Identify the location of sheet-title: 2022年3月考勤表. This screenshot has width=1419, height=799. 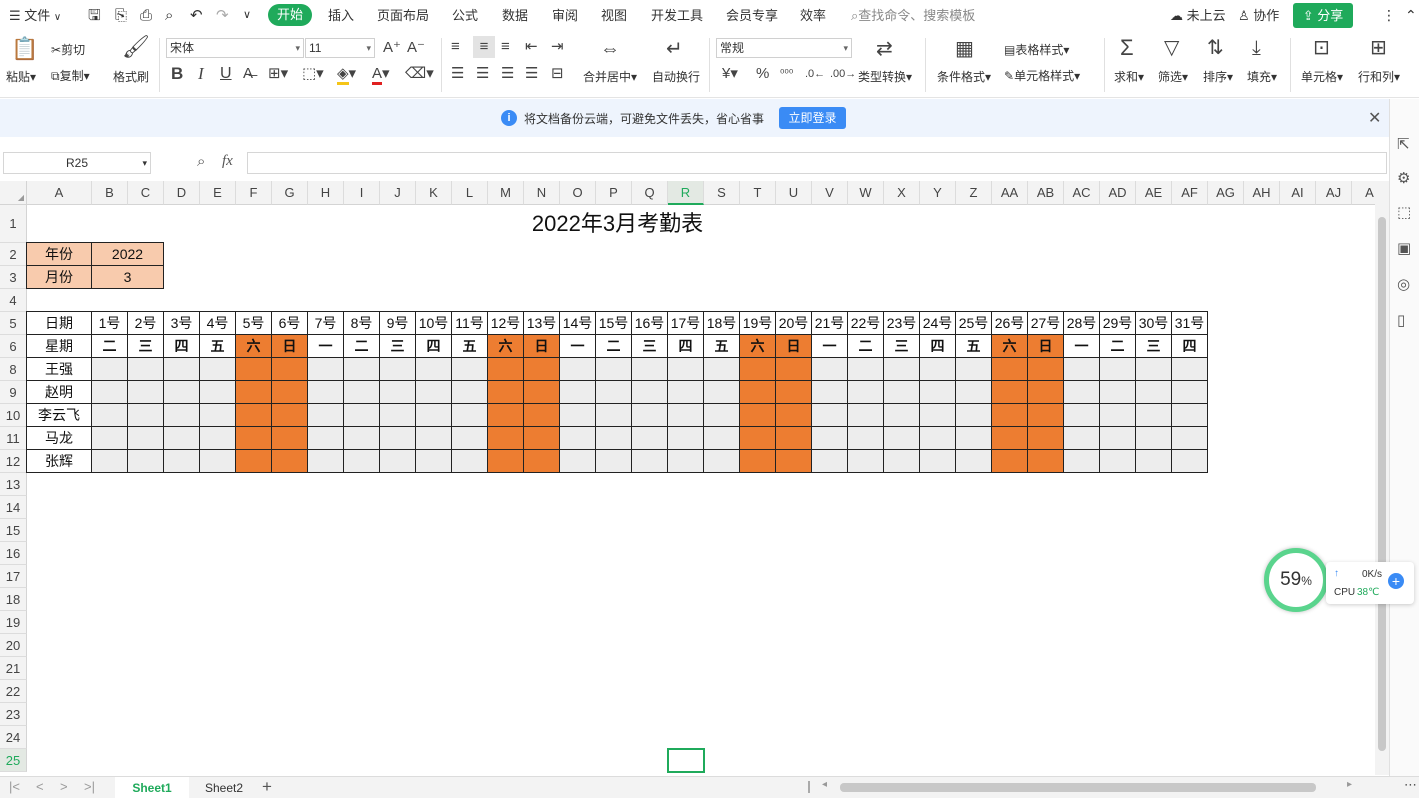
(617, 224).